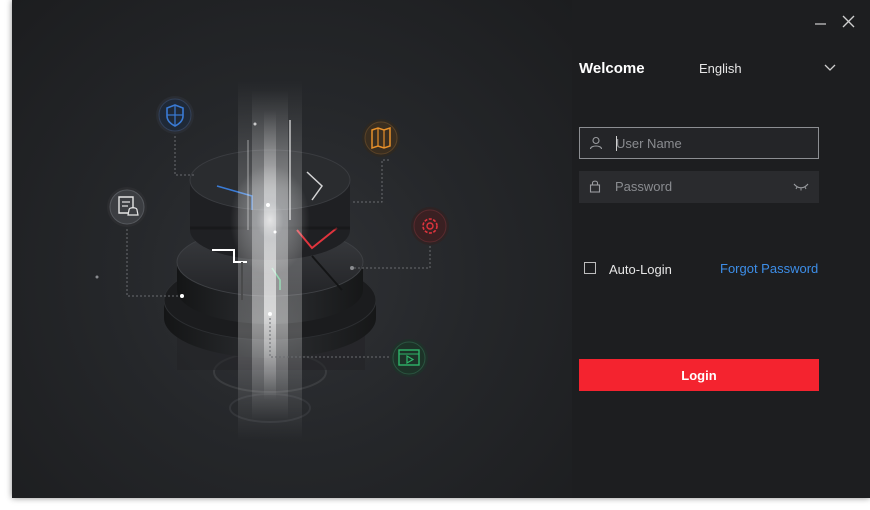 The image size is (870, 510). Describe the element at coordinates (590, 268) in the screenshot. I see `auto-login-checkbox` at that location.